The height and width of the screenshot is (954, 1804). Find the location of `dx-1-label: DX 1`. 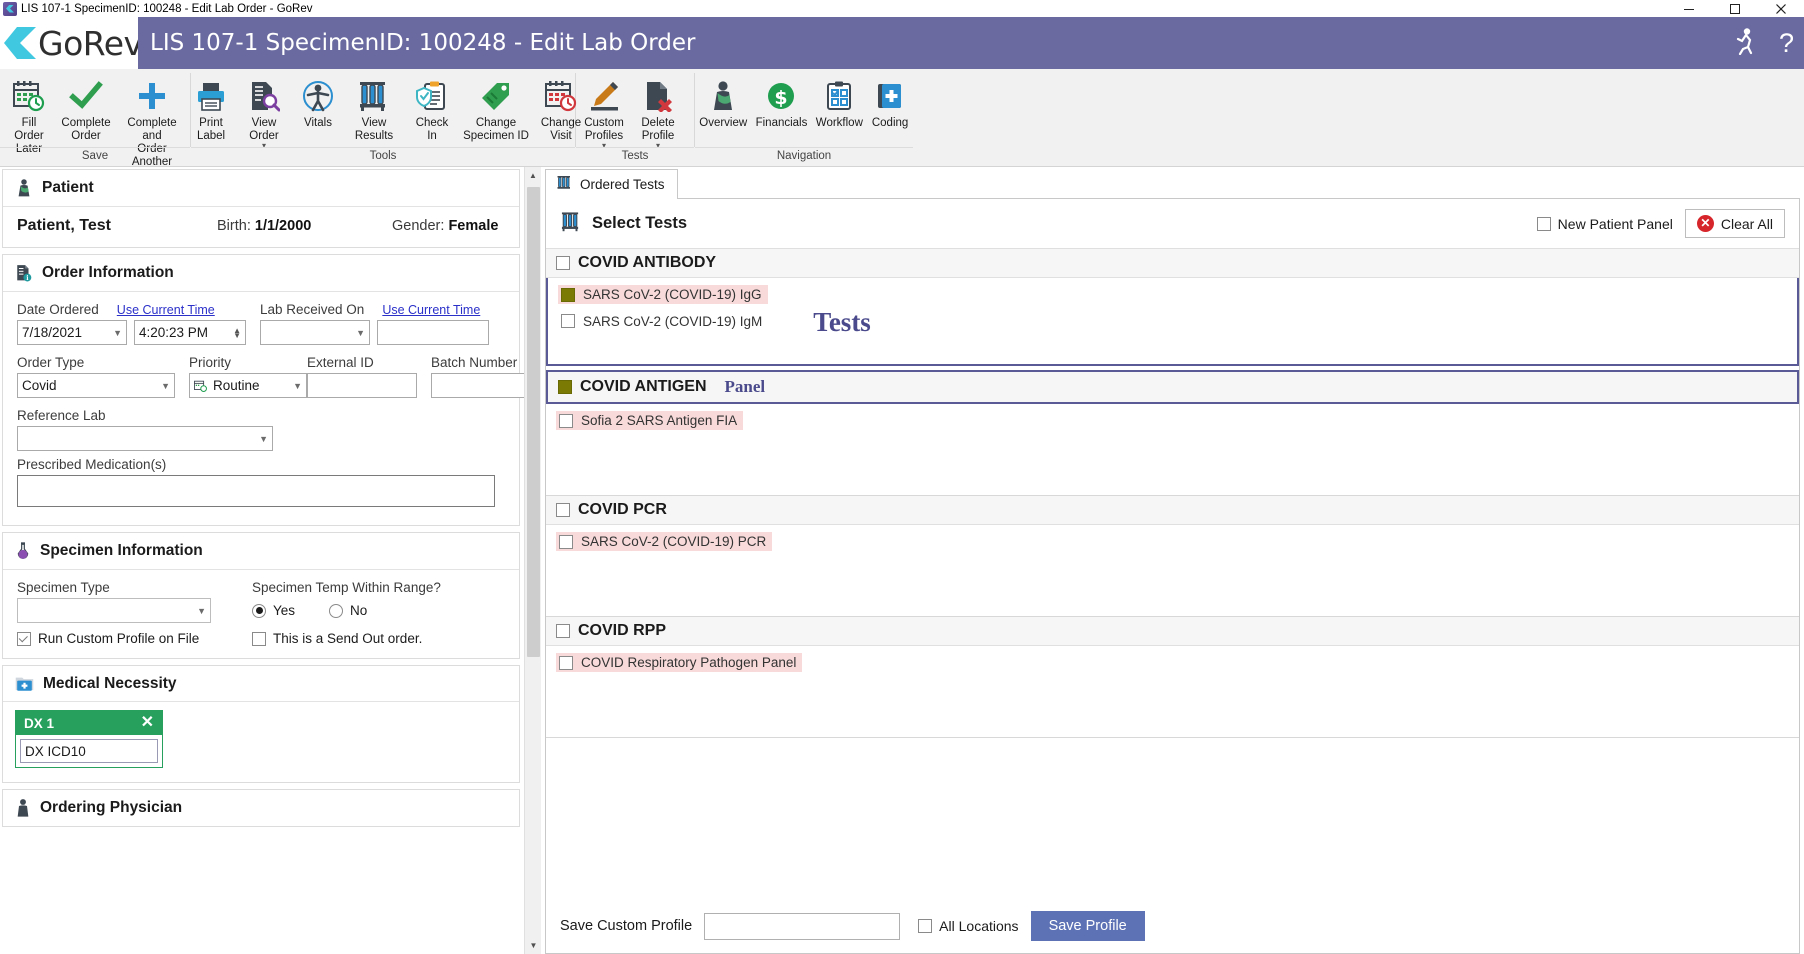

dx-1-label: DX 1 is located at coordinates (39, 723).